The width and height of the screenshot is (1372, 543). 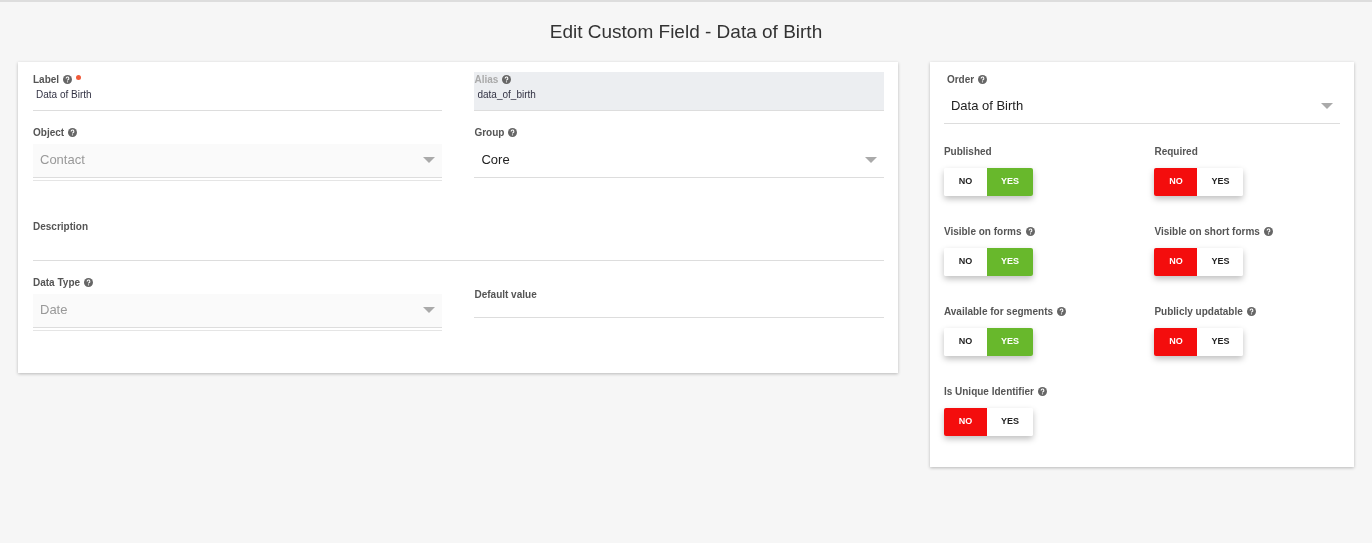 I want to click on field-label: Data Type, so click(x=57, y=282).